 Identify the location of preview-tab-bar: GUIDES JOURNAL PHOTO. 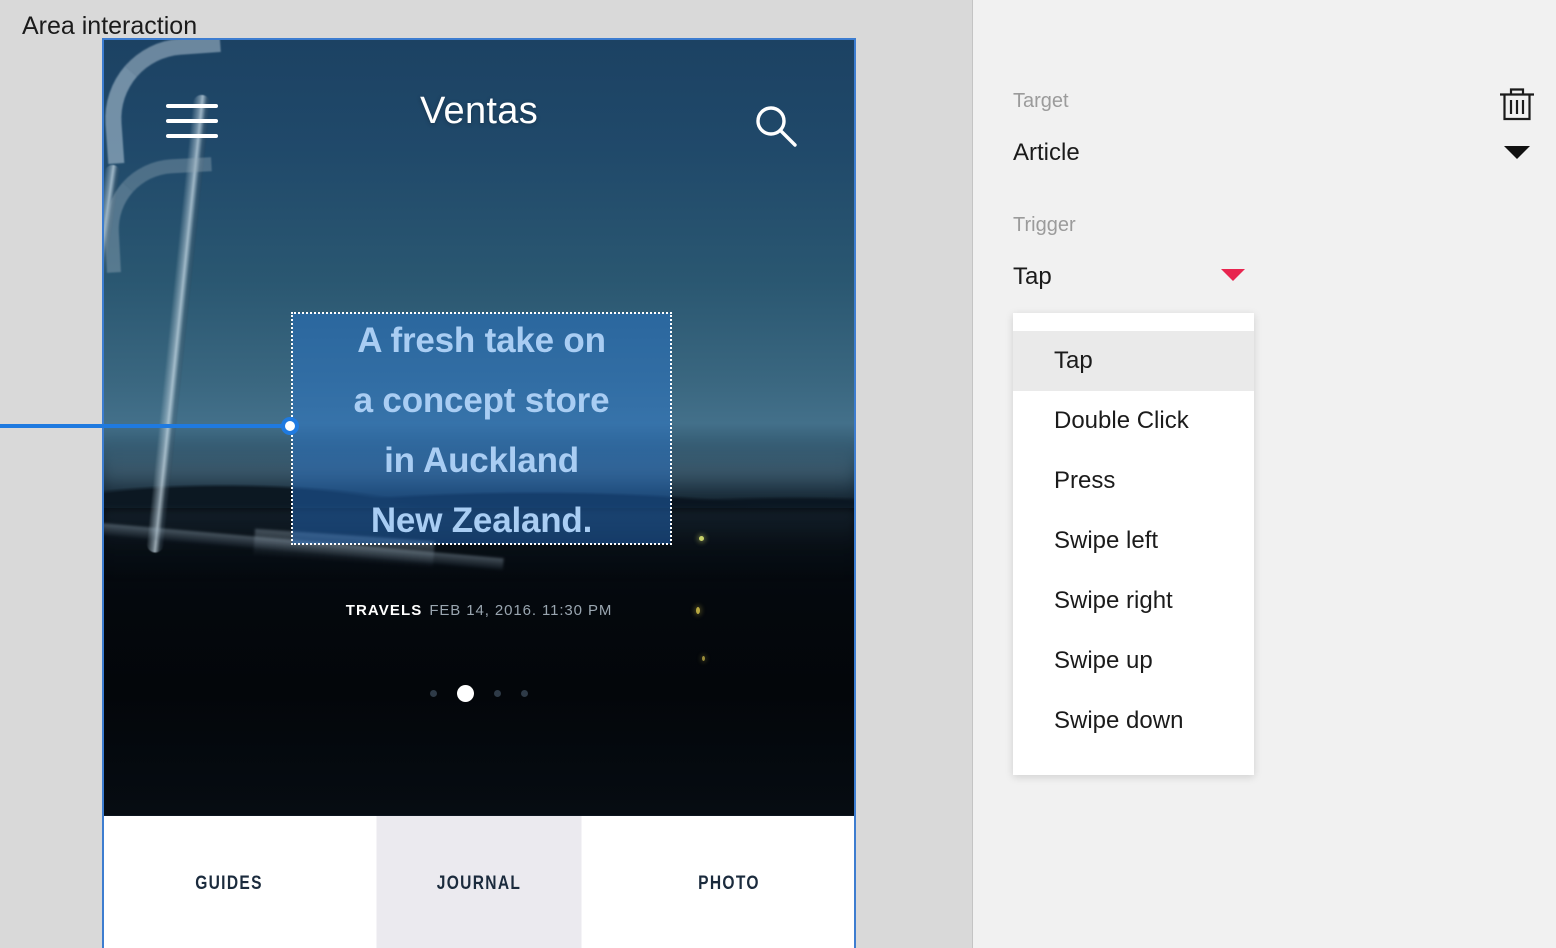
(479, 882).